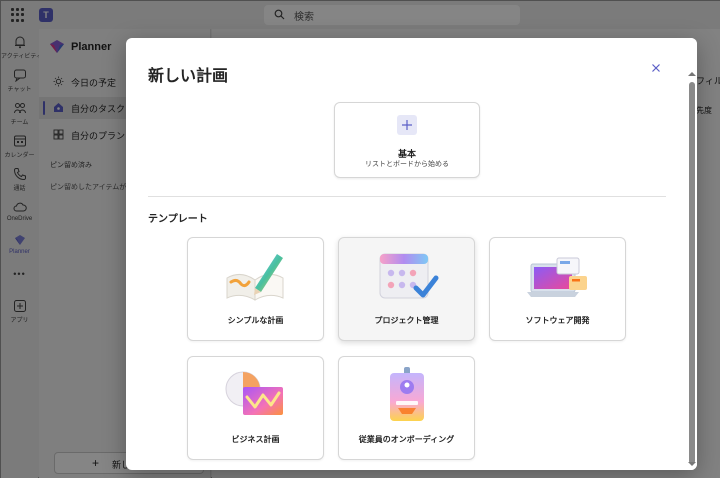 The height and width of the screenshot is (478, 720). I want to click on scroll-up-icon, so click(692, 74).